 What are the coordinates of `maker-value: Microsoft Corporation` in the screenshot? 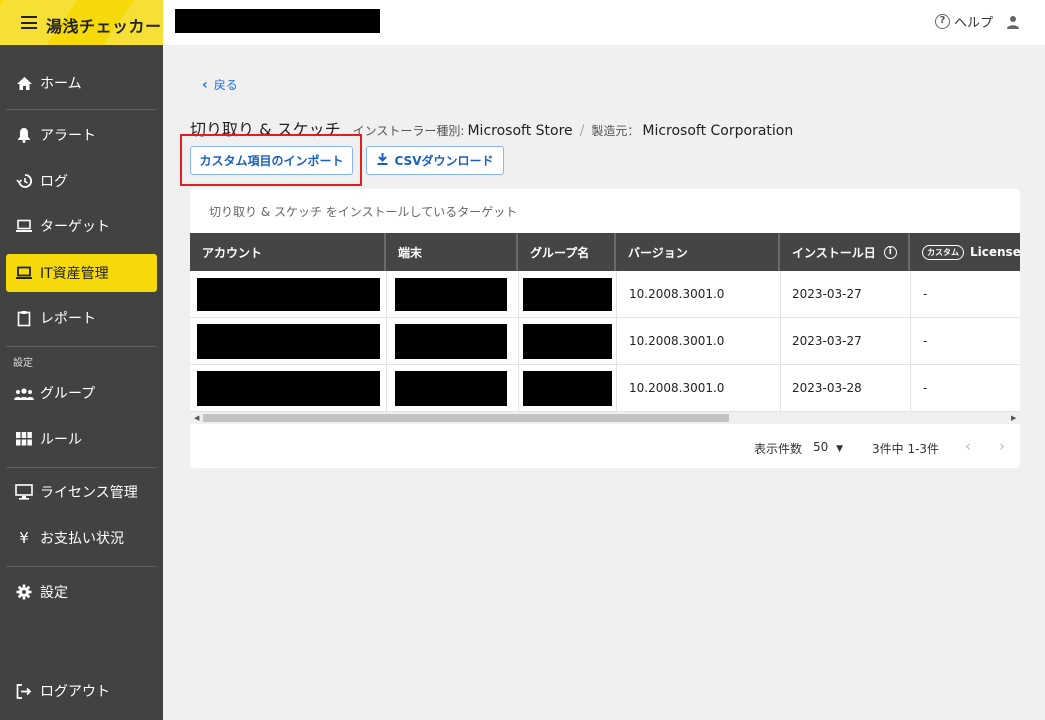 It's located at (718, 131).